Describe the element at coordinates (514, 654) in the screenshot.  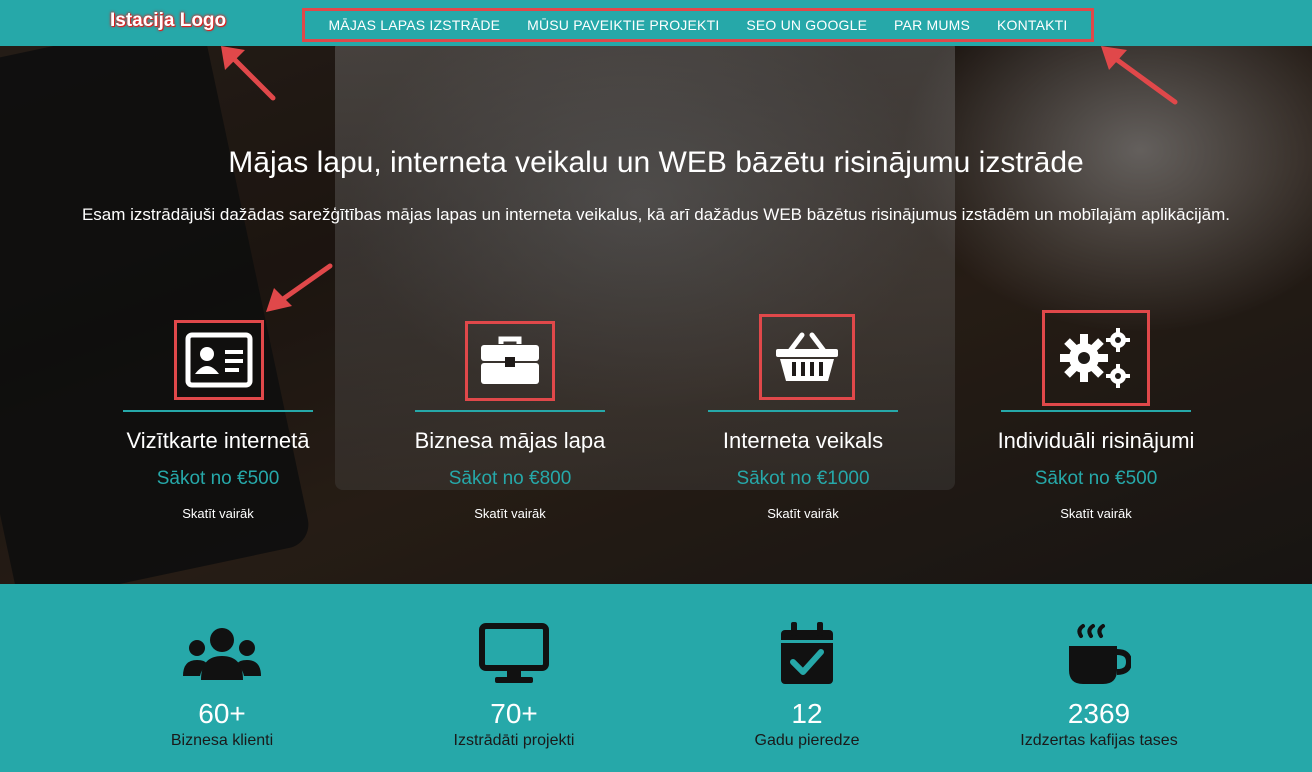
I see `desktop-icon` at that location.